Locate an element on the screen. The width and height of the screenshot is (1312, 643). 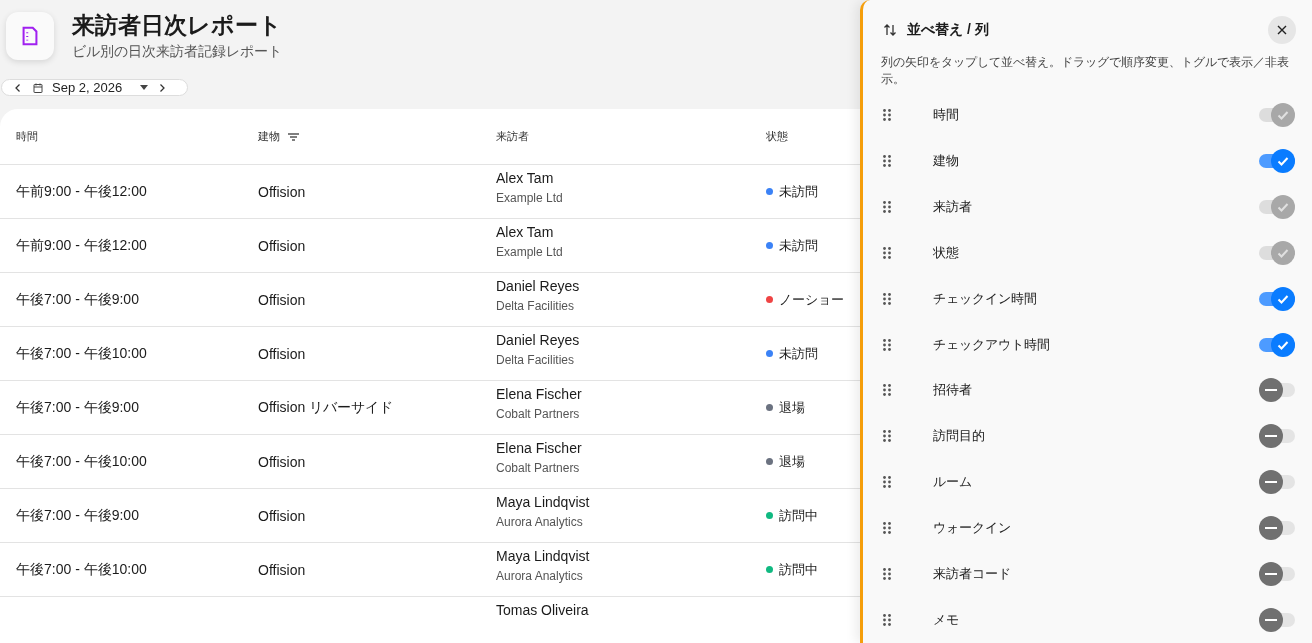
sort-icon is located at coordinates (890, 30).